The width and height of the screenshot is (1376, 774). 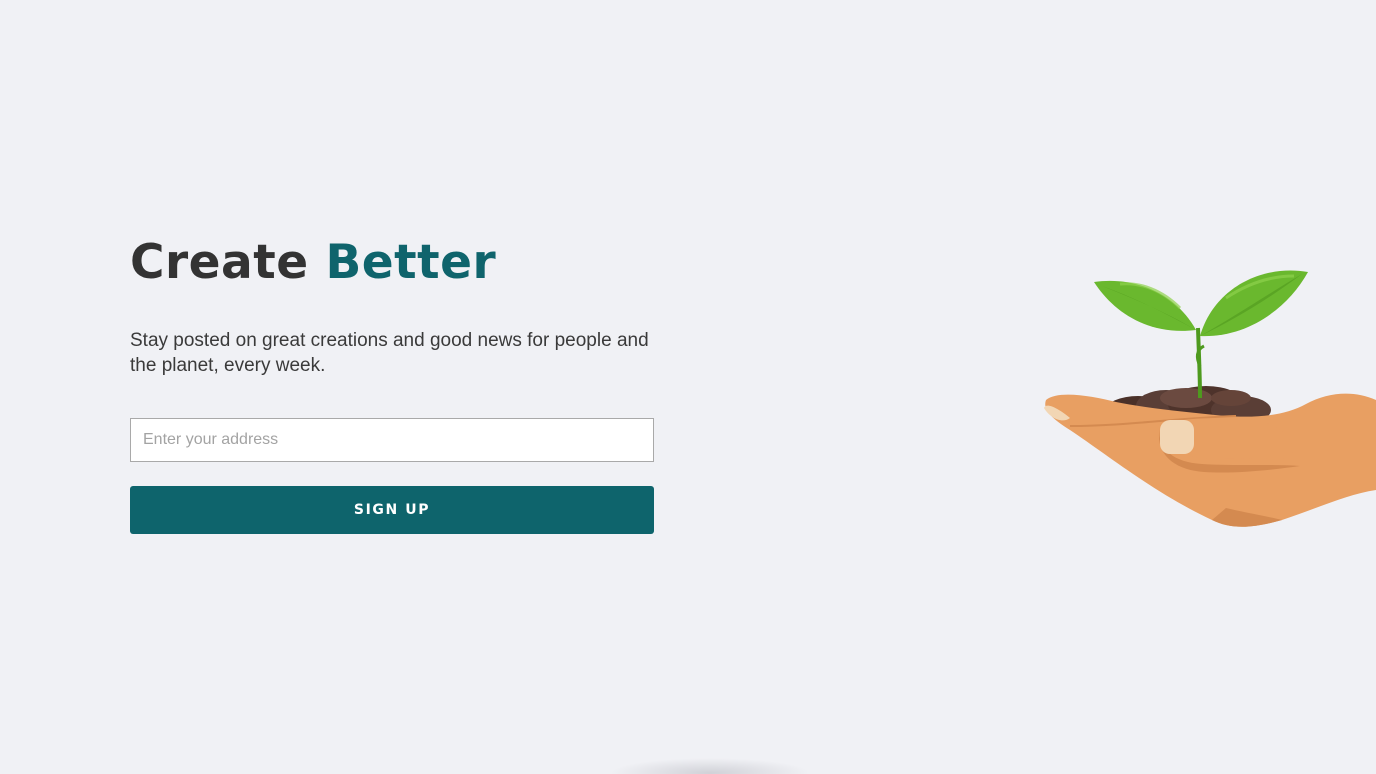 I want to click on left-leaf, so click(x=1145, y=305).